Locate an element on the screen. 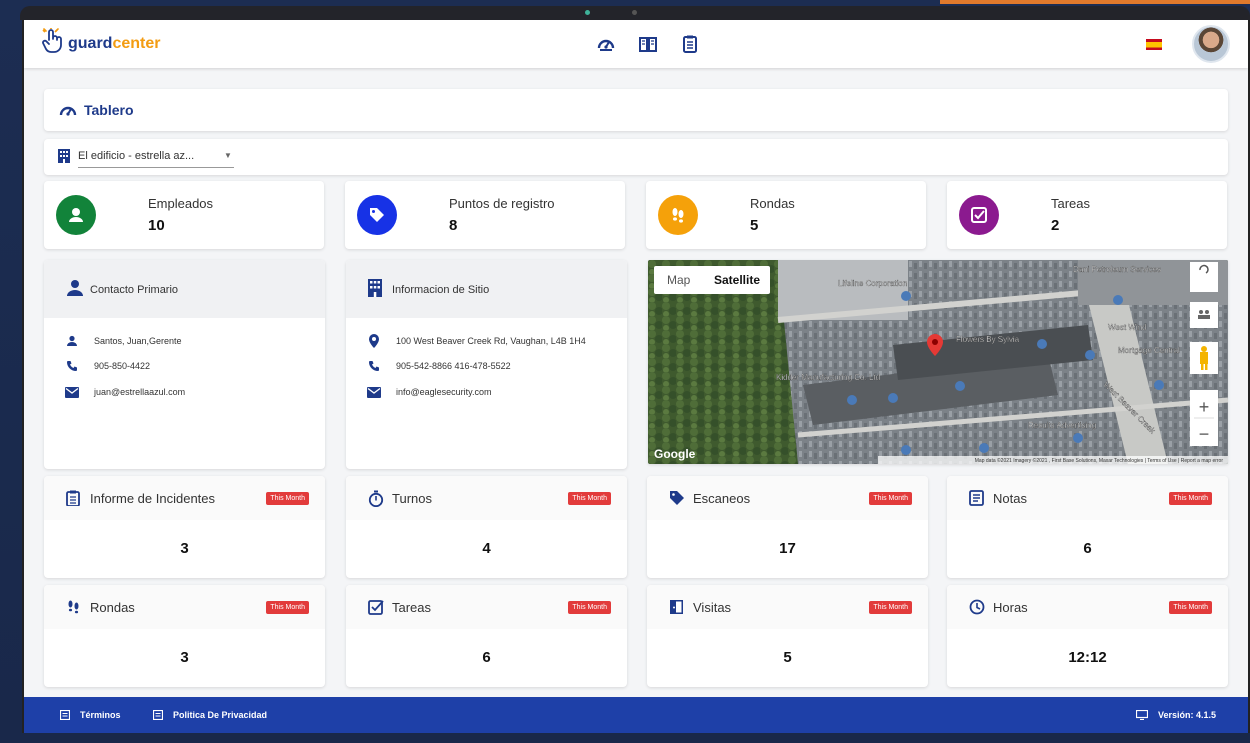  metric-label: Horas is located at coordinates (1010, 607).